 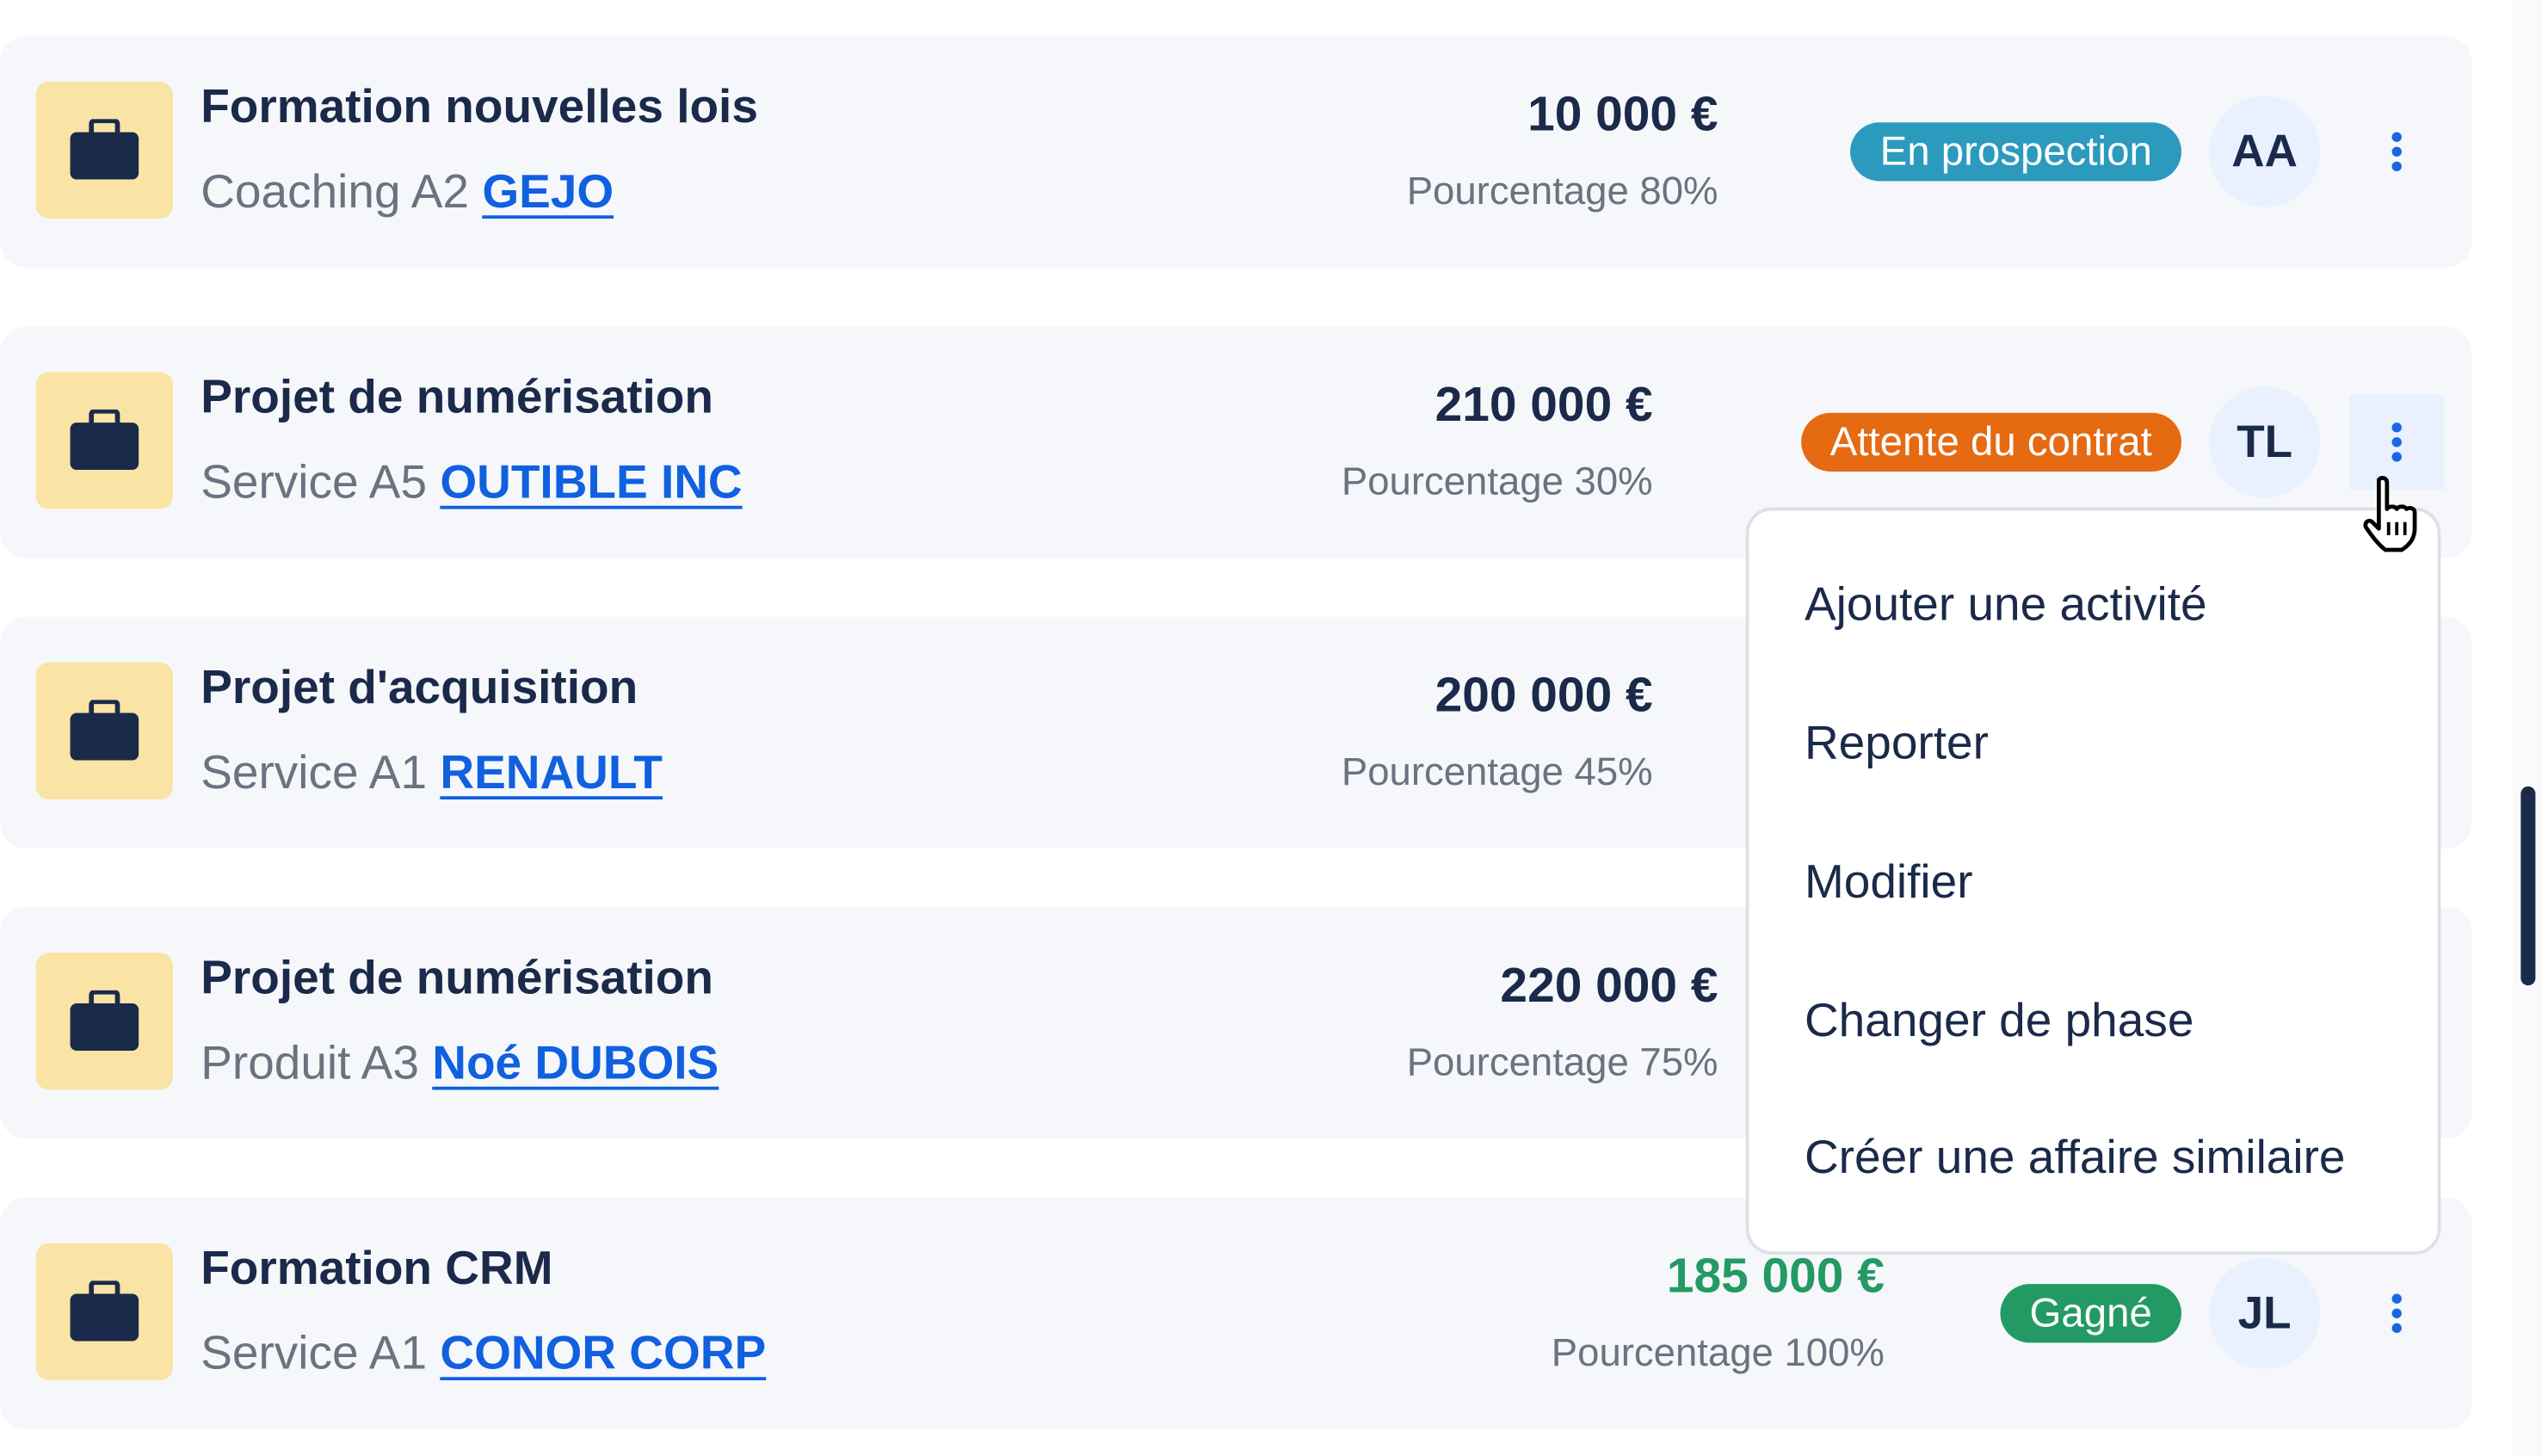 What do you see at coordinates (314, 483) in the screenshot?
I see `deal-product: Service A5` at bounding box center [314, 483].